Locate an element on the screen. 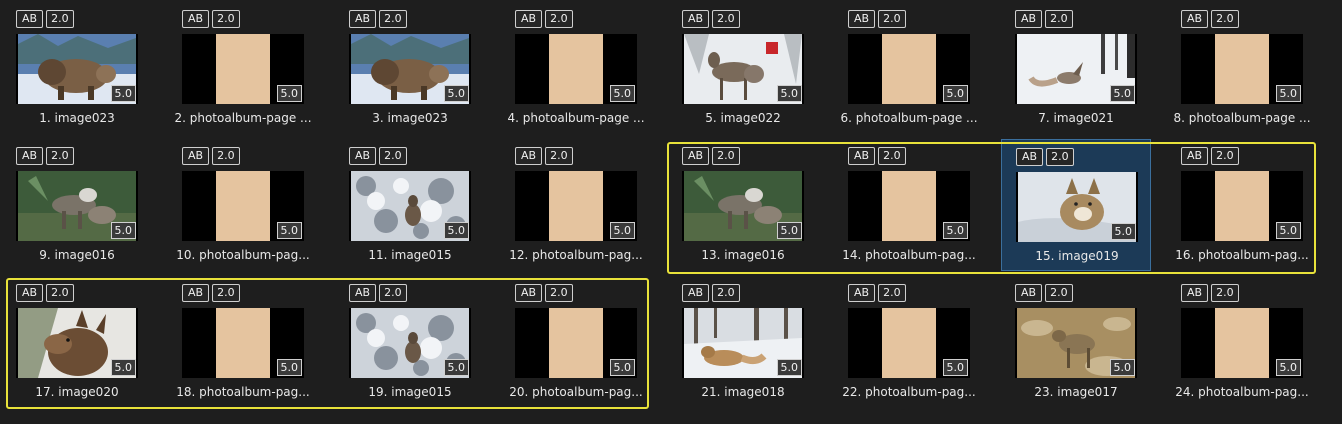 The height and width of the screenshot is (424, 1342). storyboard-tile: AB 2.0 5.0 7. image021 is located at coordinates (1076, 68).